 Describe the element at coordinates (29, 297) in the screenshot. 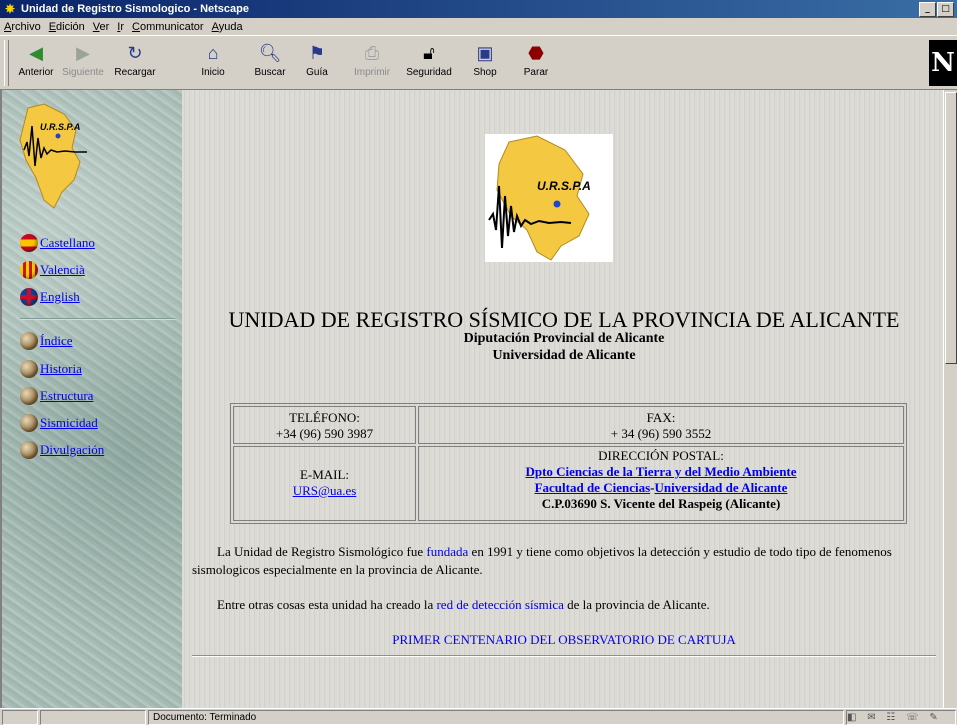

I see `uk-flag-icon` at that location.